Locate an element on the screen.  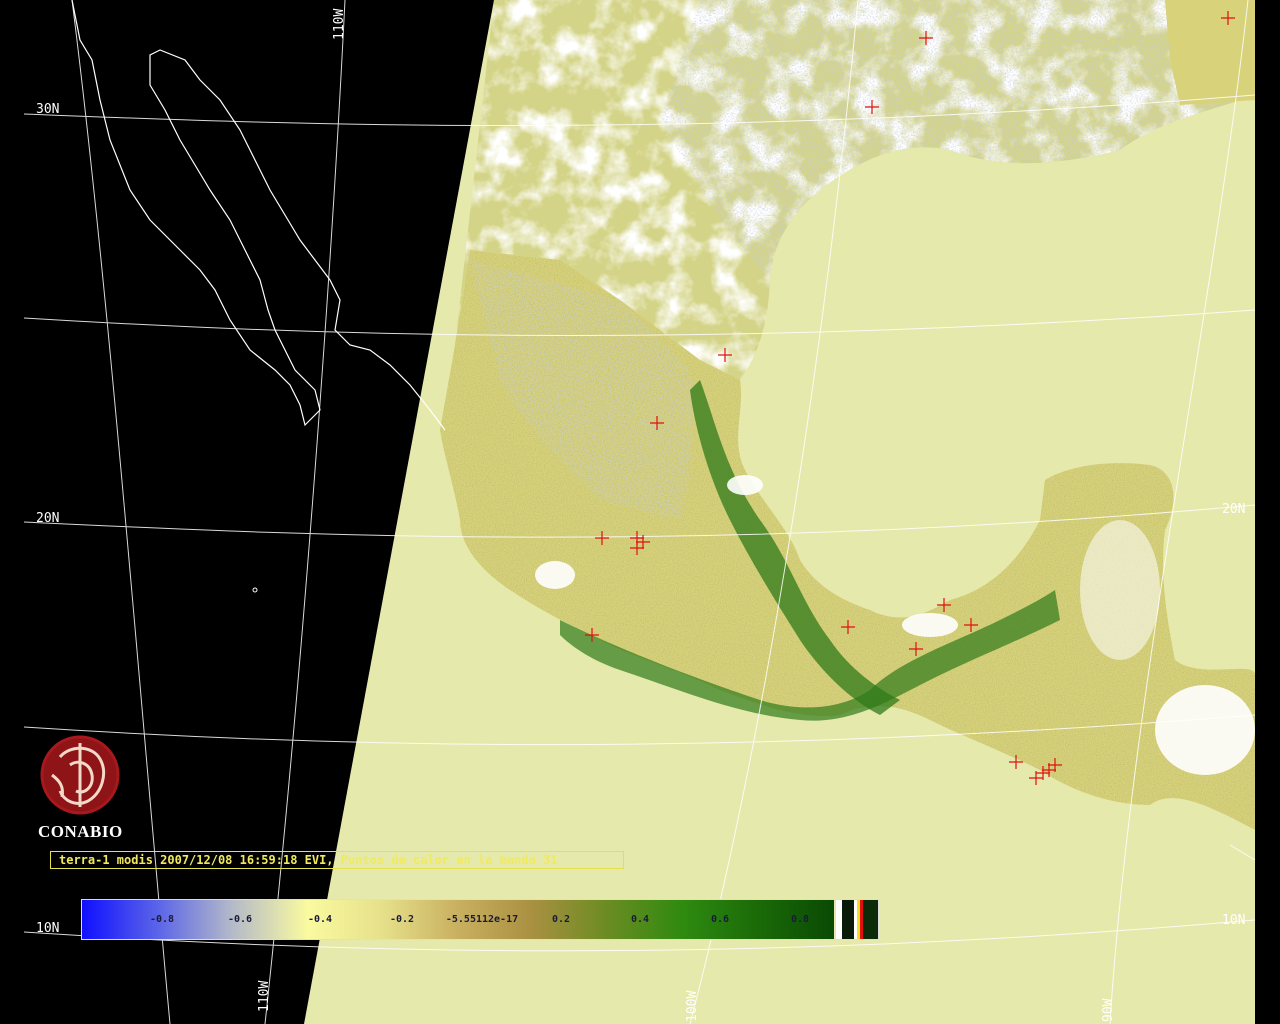
lon-label: 100W is located at coordinates (692, 1006).